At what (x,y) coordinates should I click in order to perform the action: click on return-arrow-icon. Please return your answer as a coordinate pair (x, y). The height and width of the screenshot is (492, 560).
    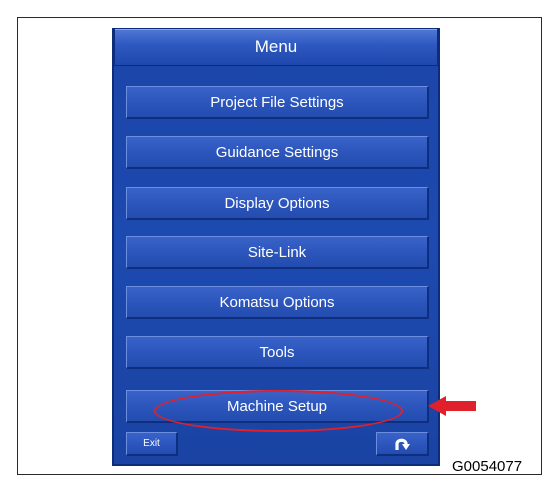
    Looking at the image, I should click on (402, 444).